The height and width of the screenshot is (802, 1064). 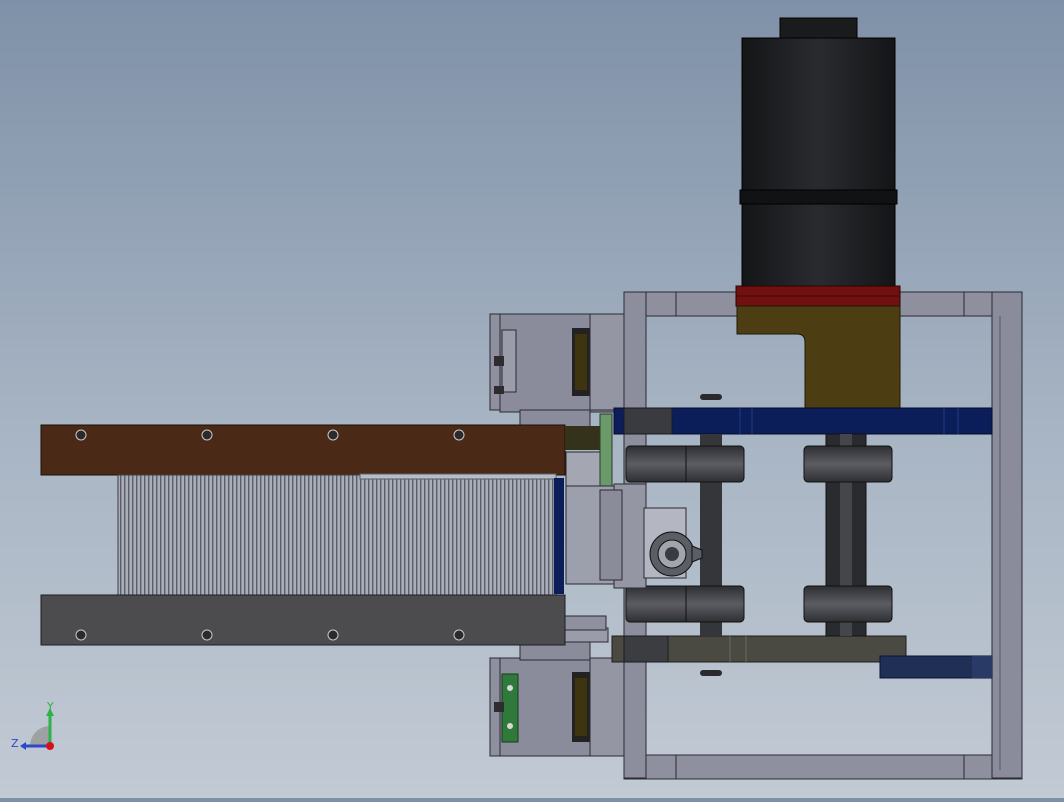 I want to click on motor-body-lower, so click(x=818, y=246).